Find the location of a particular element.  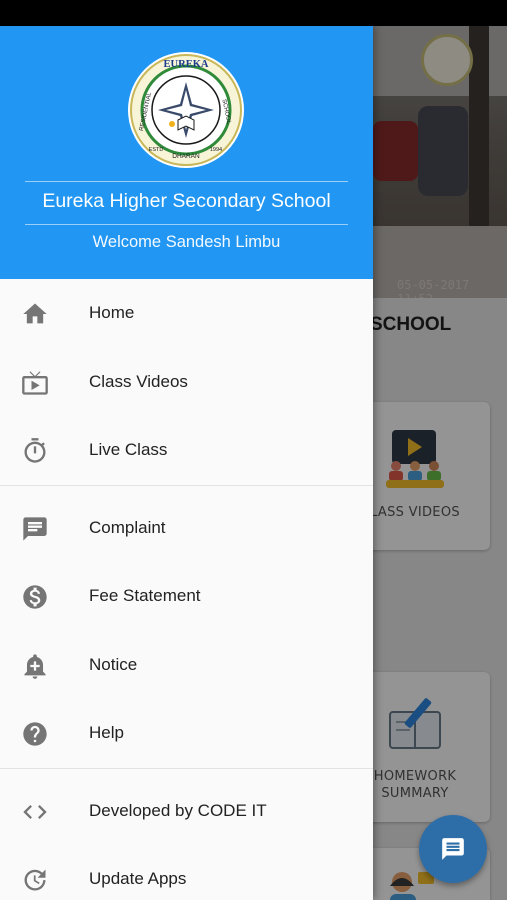

menu-item-label: Home is located at coordinates (112, 312).